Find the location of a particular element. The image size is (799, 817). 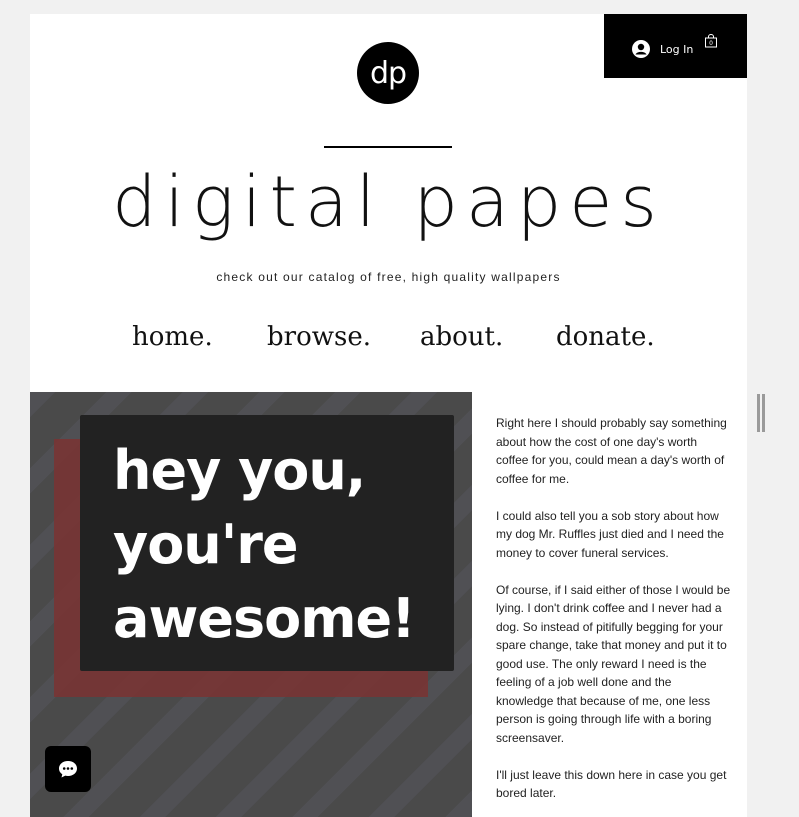

chat-icon is located at coordinates (68, 769).